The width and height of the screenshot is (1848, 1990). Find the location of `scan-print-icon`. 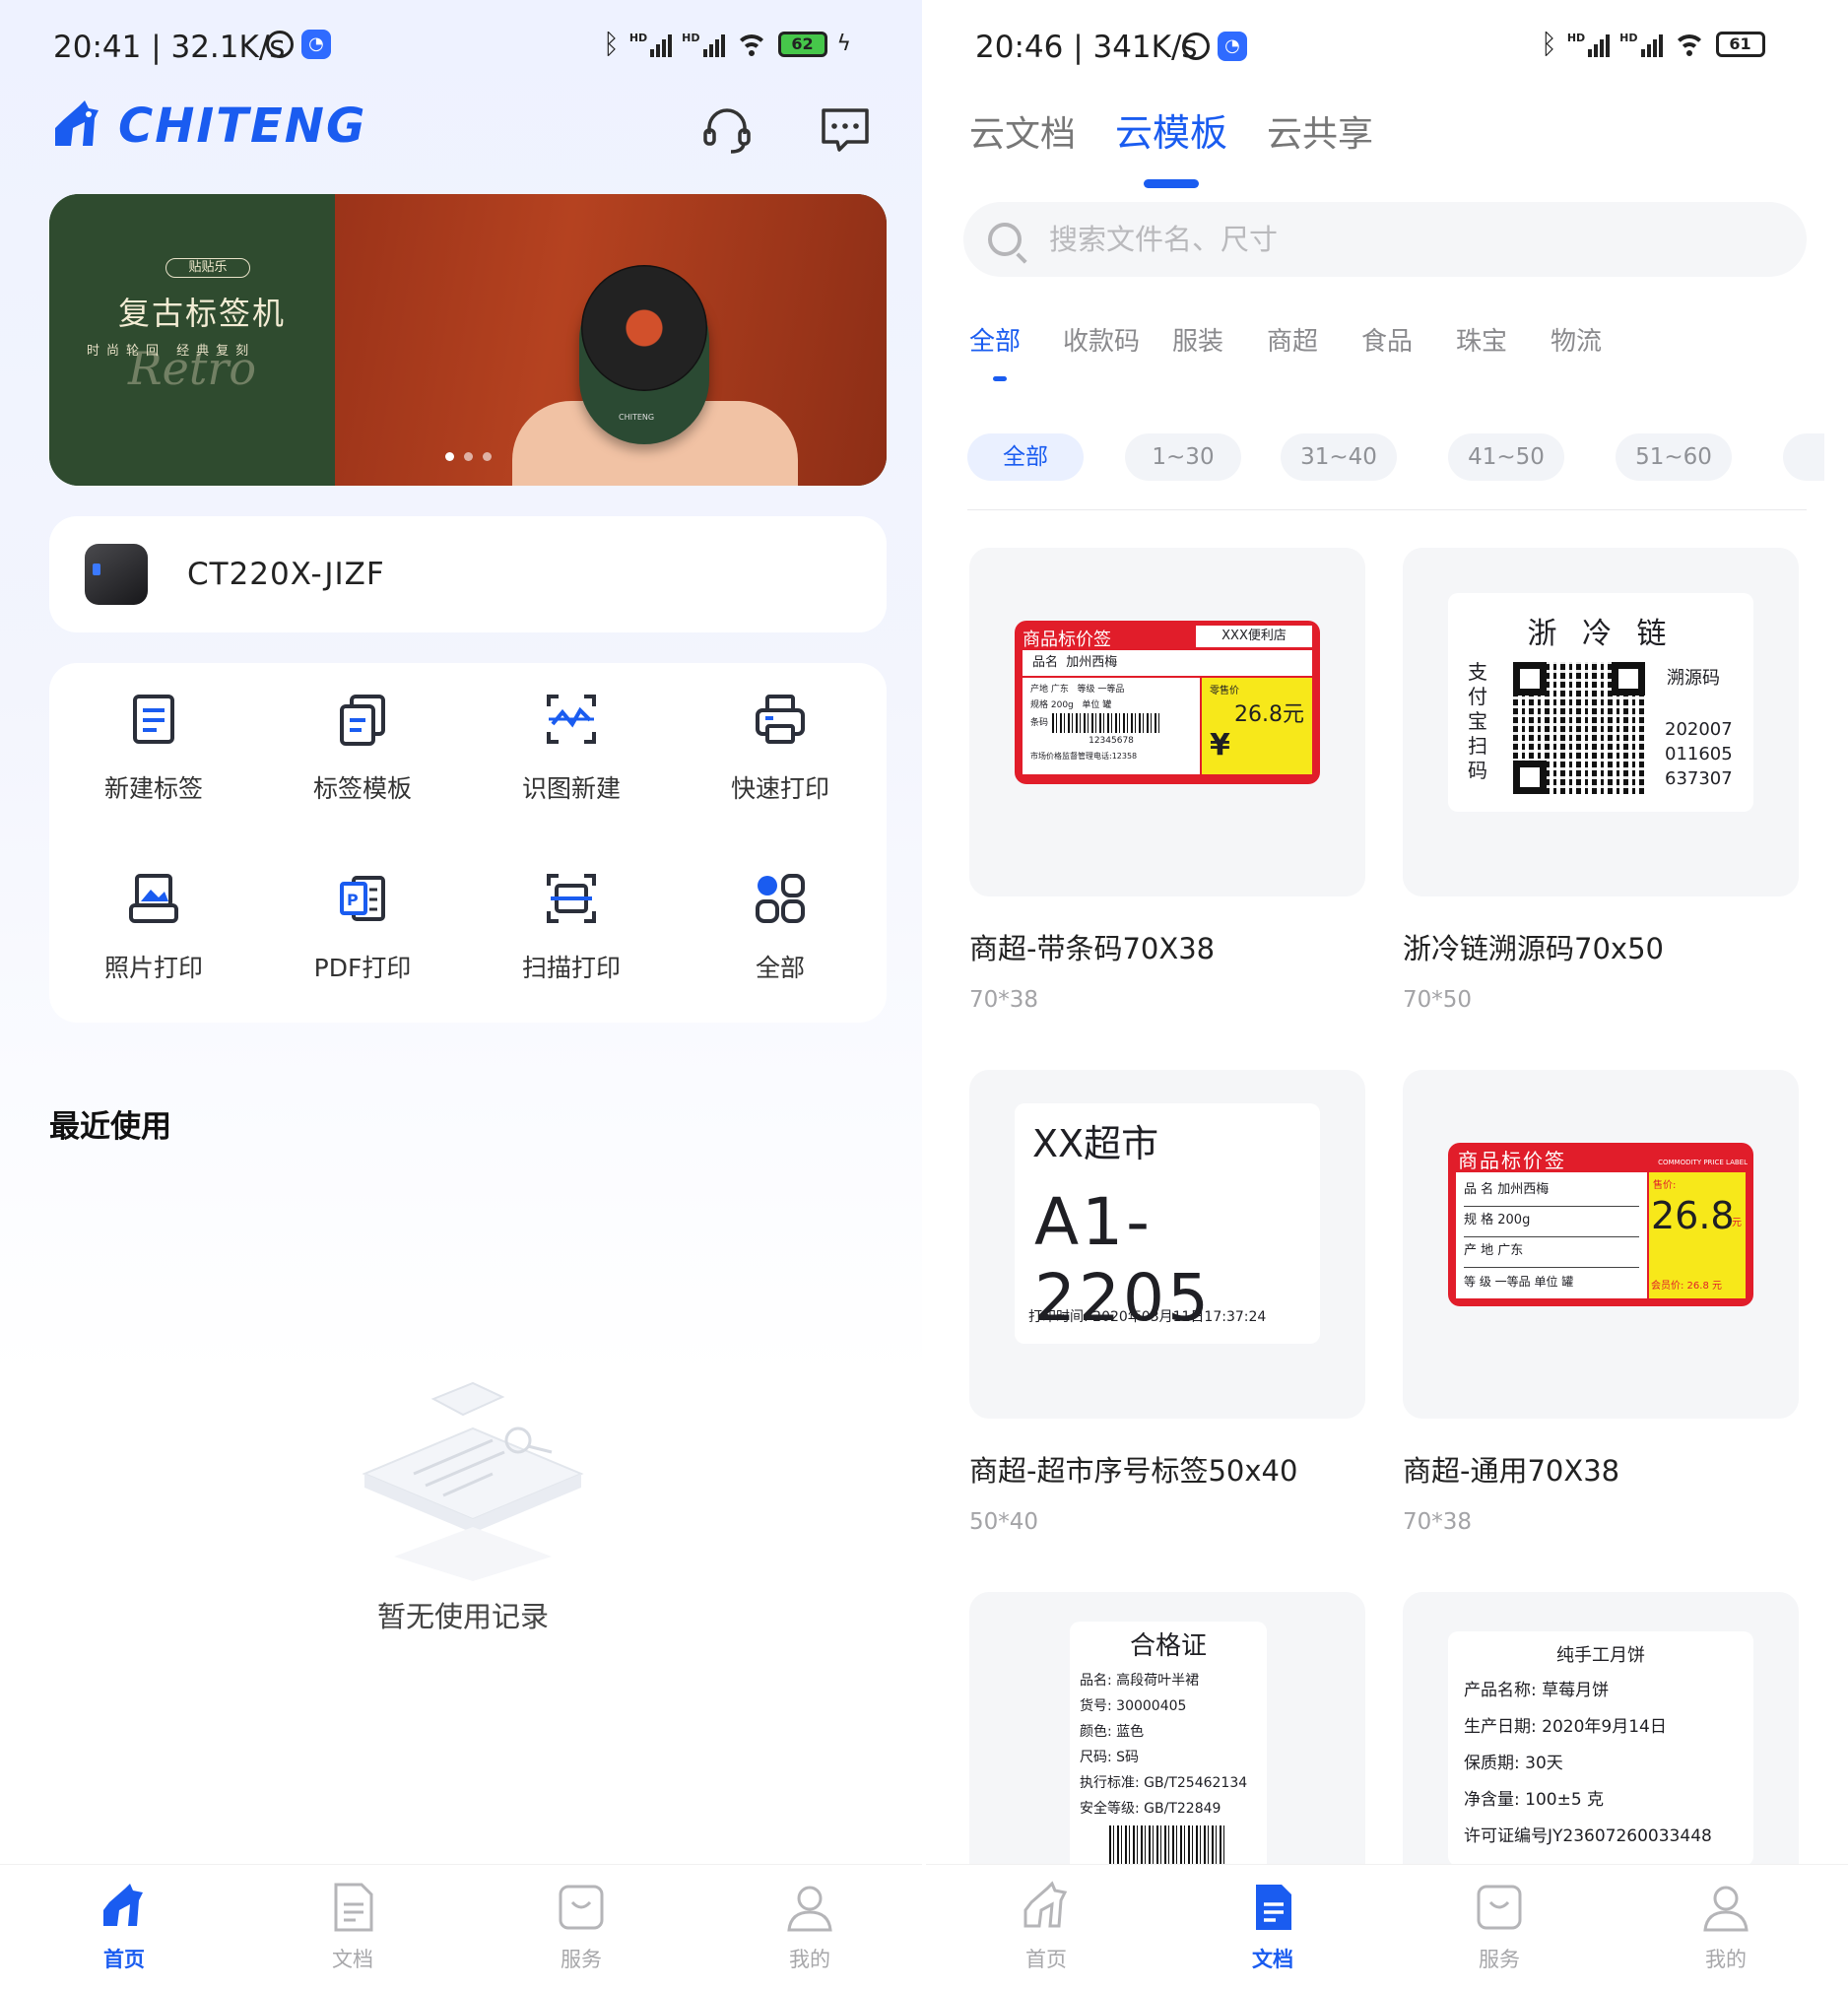

scan-print-icon is located at coordinates (571, 898).